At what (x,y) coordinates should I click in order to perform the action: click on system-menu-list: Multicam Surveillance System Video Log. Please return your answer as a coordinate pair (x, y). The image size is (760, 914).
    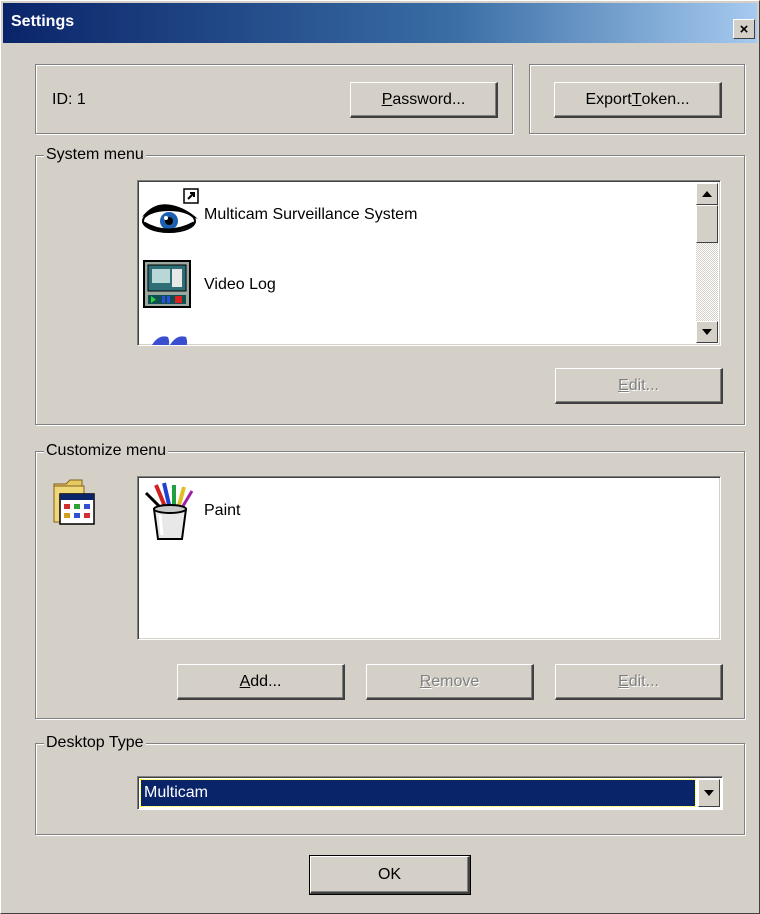
    Looking at the image, I should click on (429, 263).